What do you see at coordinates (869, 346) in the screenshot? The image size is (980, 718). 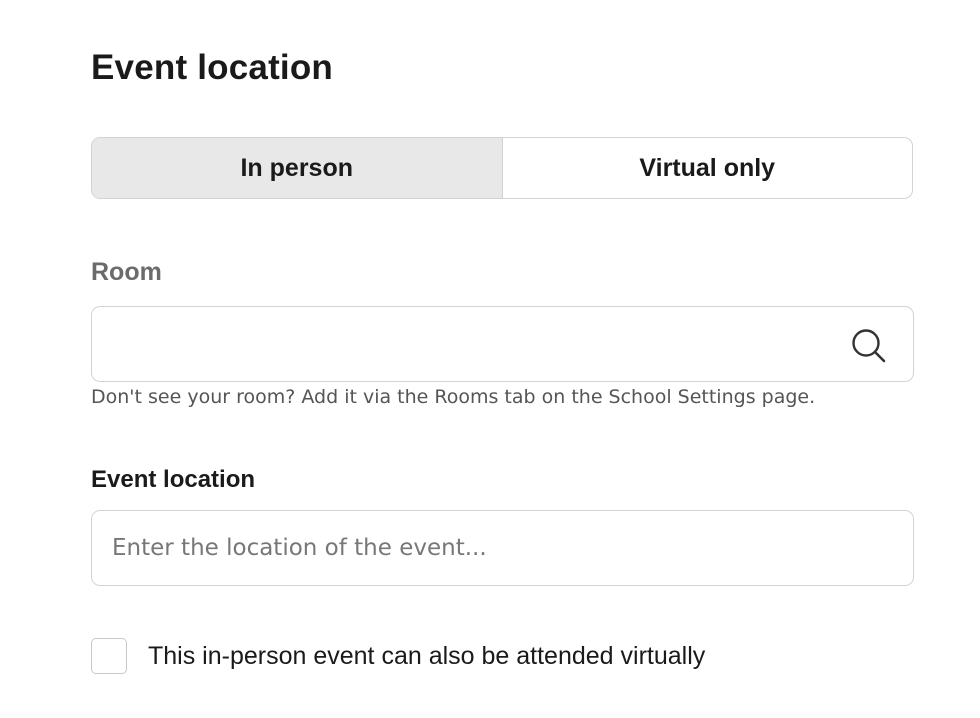 I see `search-icon` at bounding box center [869, 346].